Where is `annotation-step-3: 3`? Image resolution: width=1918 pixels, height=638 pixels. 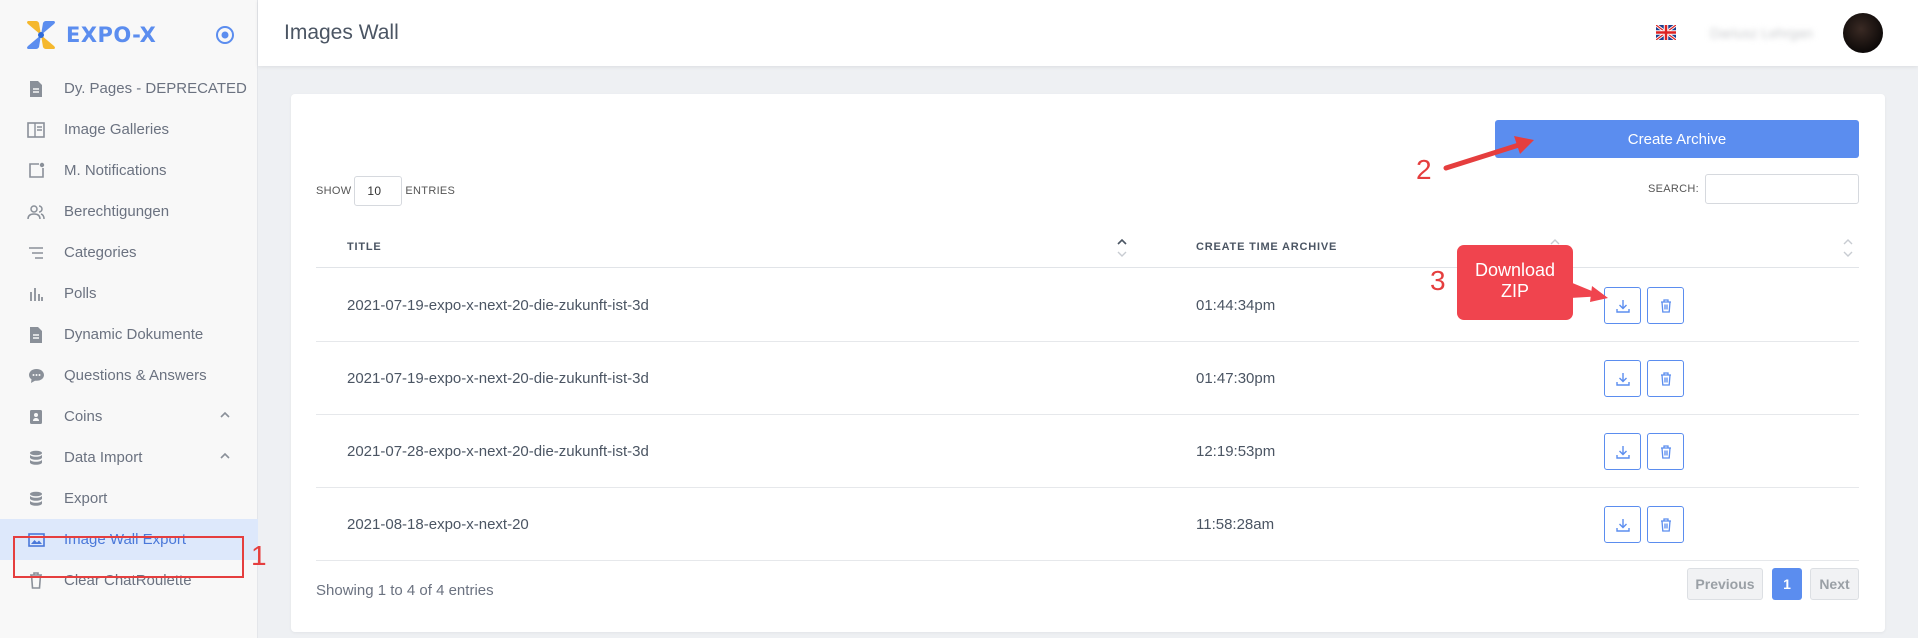
annotation-step-3: 3 is located at coordinates (1438, 280).